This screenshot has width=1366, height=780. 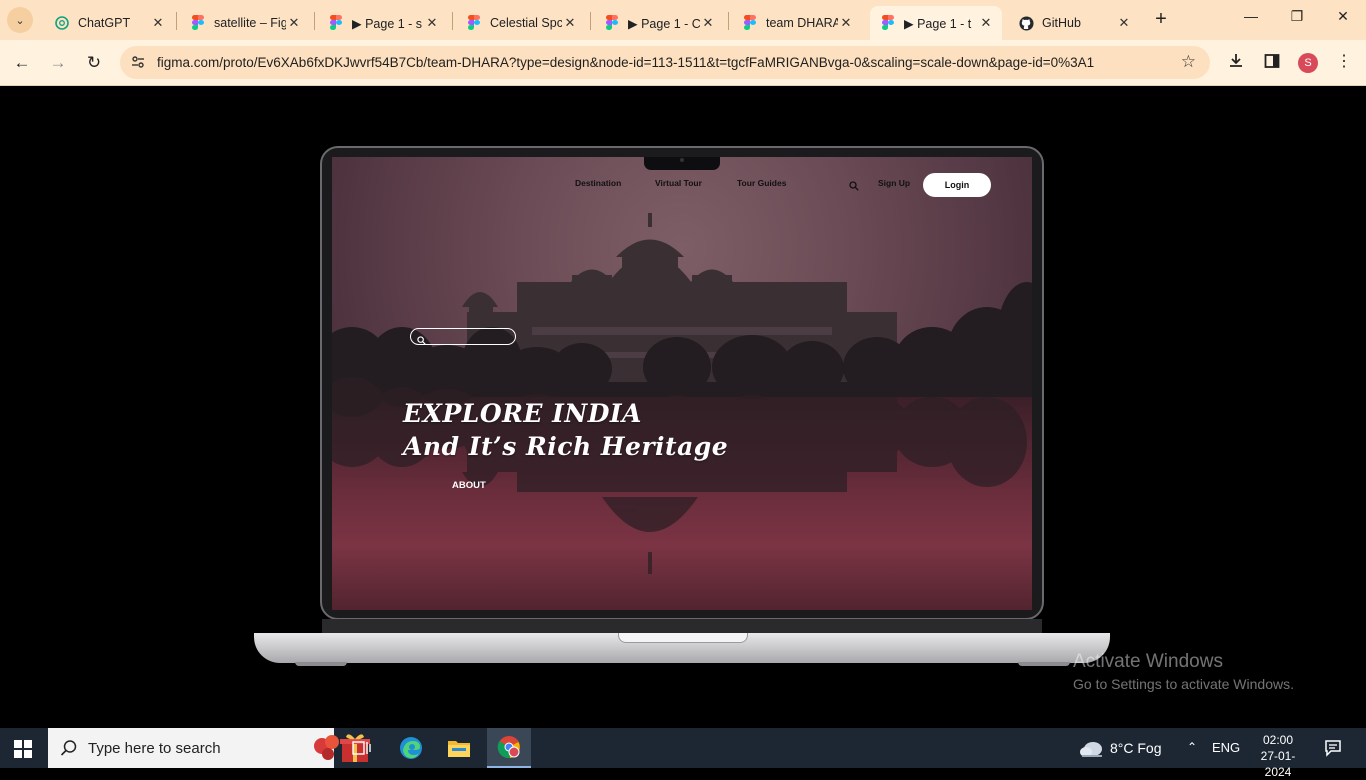 I want to click on tab-title: ▶ Page 1 - C, so click(x=664, y=23).